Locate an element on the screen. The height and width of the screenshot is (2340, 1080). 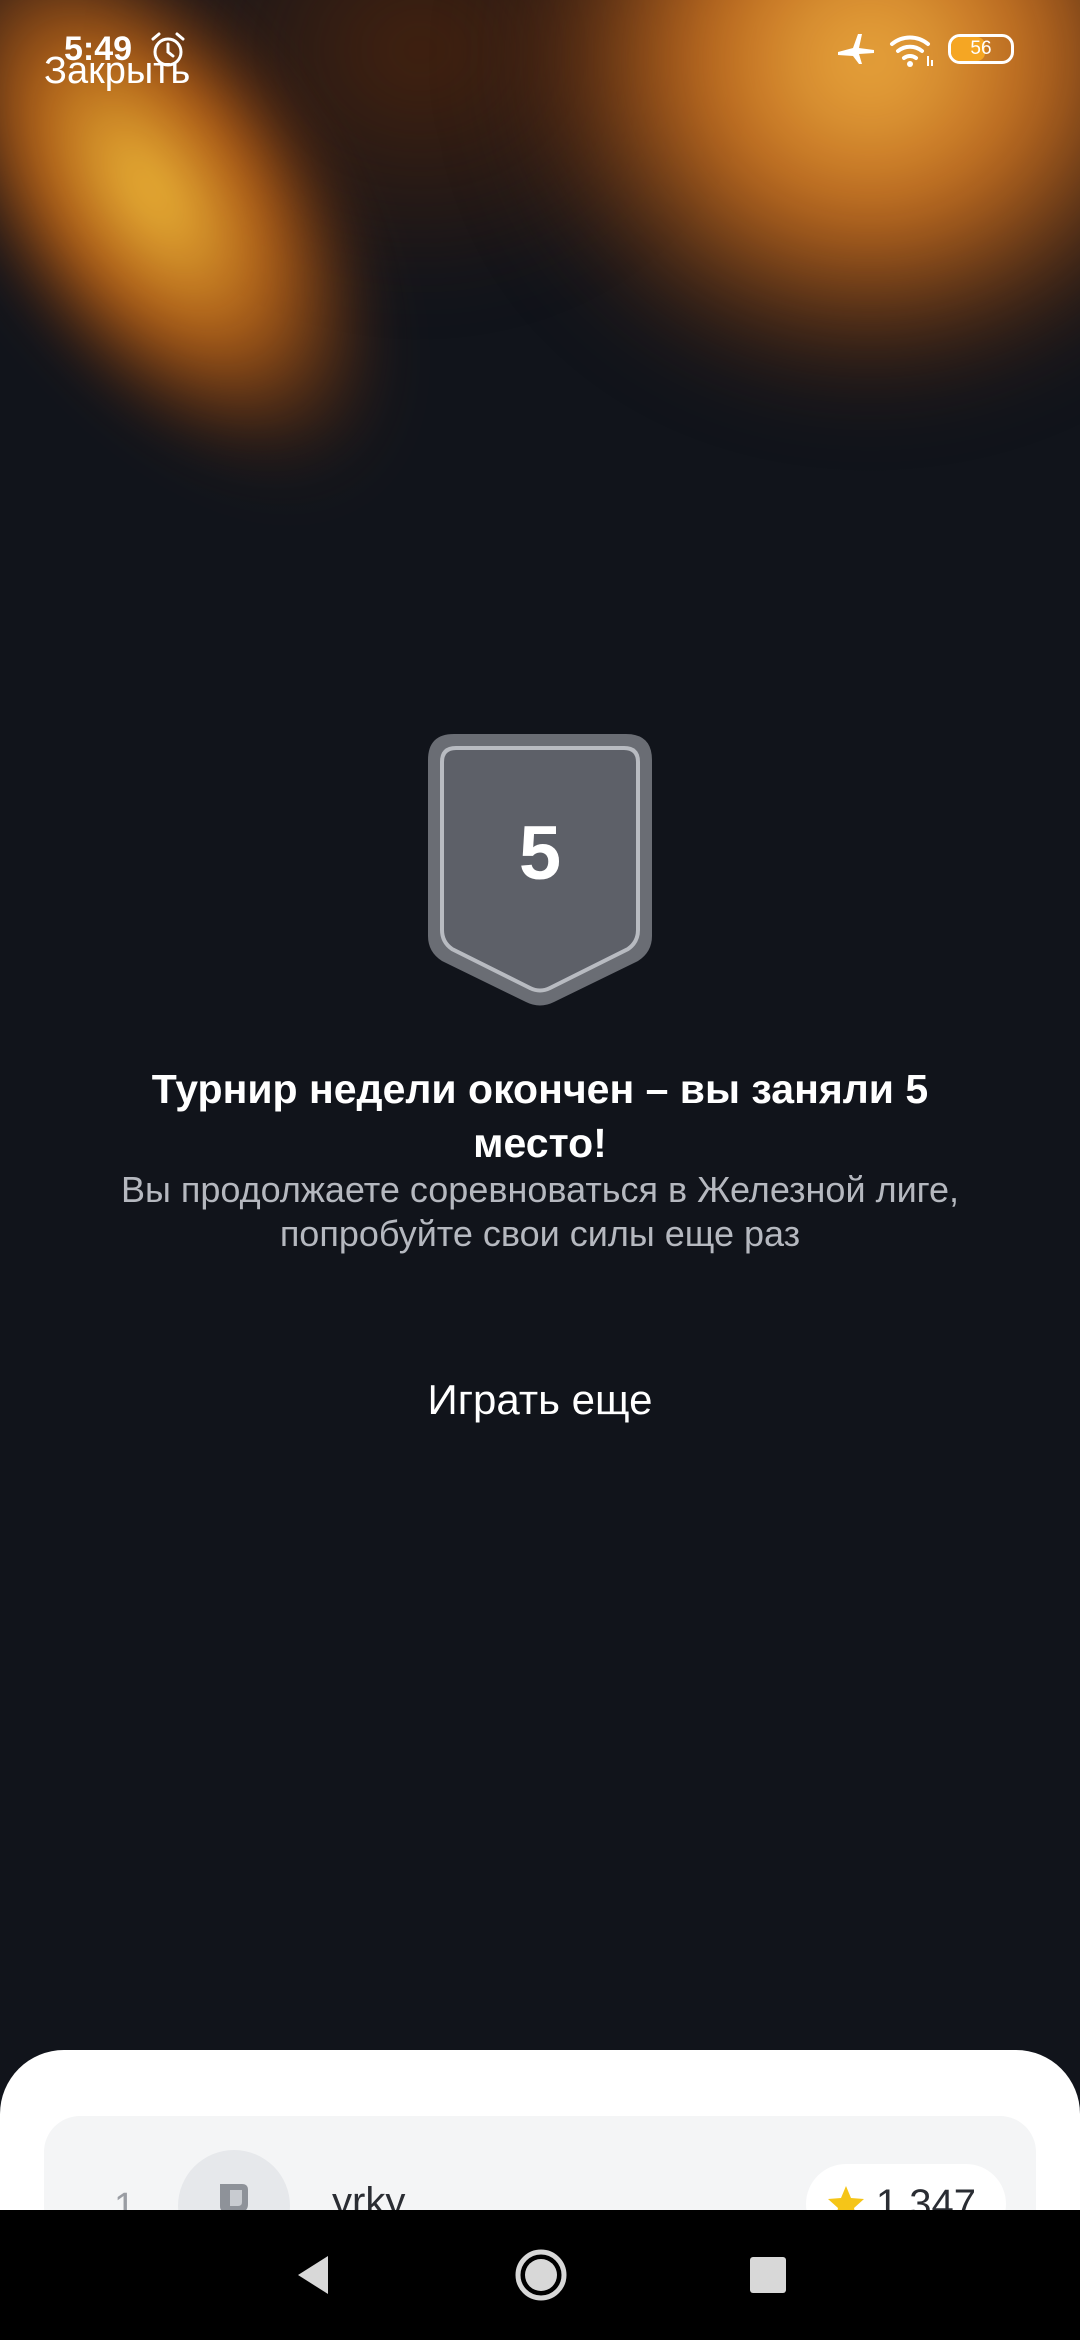
navigation-bar is located at coordinates (540, 2275).